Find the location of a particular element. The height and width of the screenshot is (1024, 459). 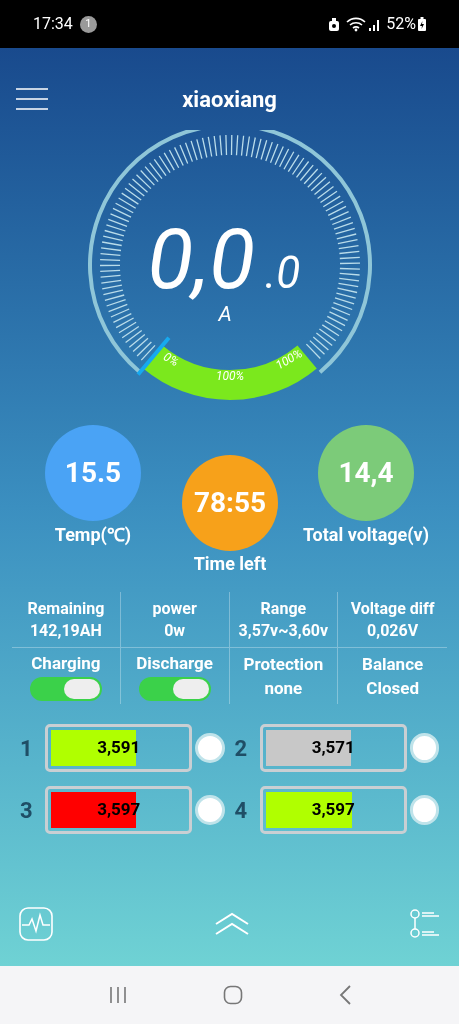

control-label: Charging is located at coordinates (66, 663).